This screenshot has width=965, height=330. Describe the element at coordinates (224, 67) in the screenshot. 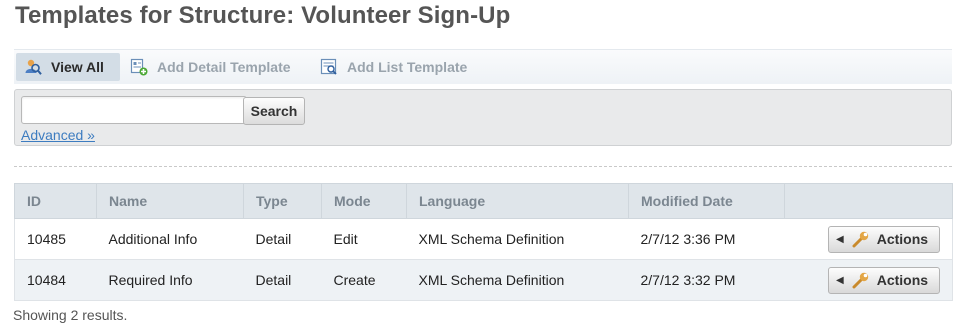

I see `add-detail-template-label: Add Detail Template` at that location.